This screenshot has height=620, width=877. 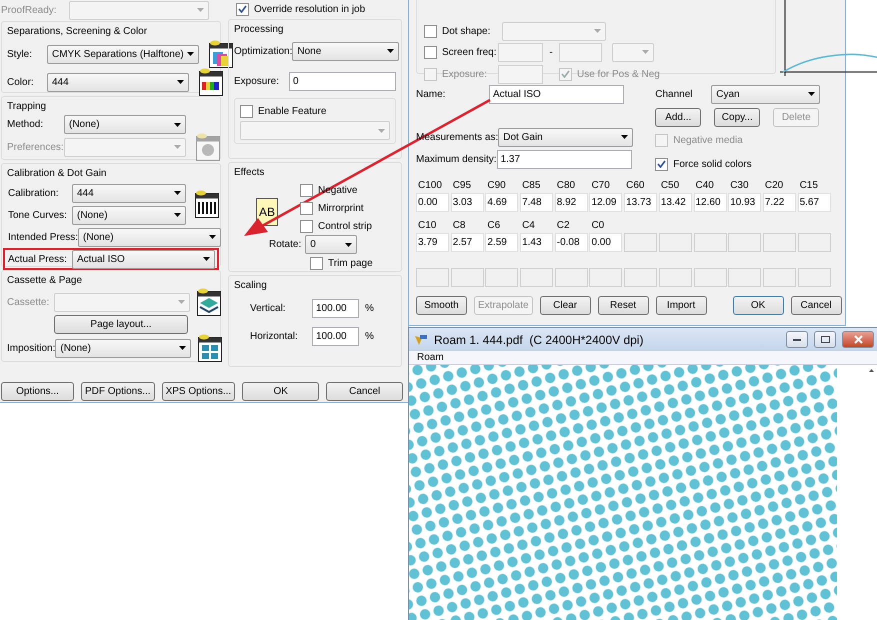 What do you see at coordinates (520, 74) in the screenshot?
I see `exposure-field` at bounding box center [520, 74].